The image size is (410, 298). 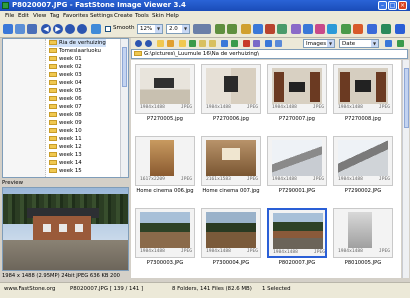 What do you see at coordinates (142, 16) in the screenshot?
I see `menu-tools: Tools` at bounding box center [142, 16].